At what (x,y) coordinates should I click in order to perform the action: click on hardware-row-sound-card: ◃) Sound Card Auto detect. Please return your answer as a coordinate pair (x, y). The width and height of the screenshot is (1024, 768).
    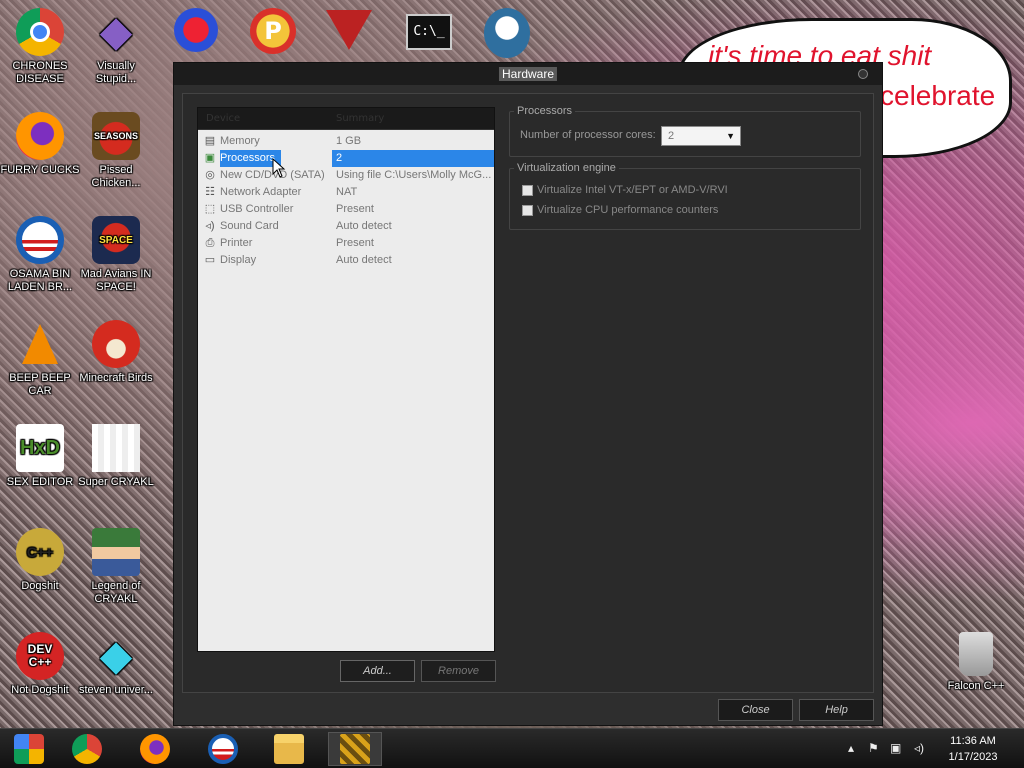
    Looking at the image, I should click on (346, 226).